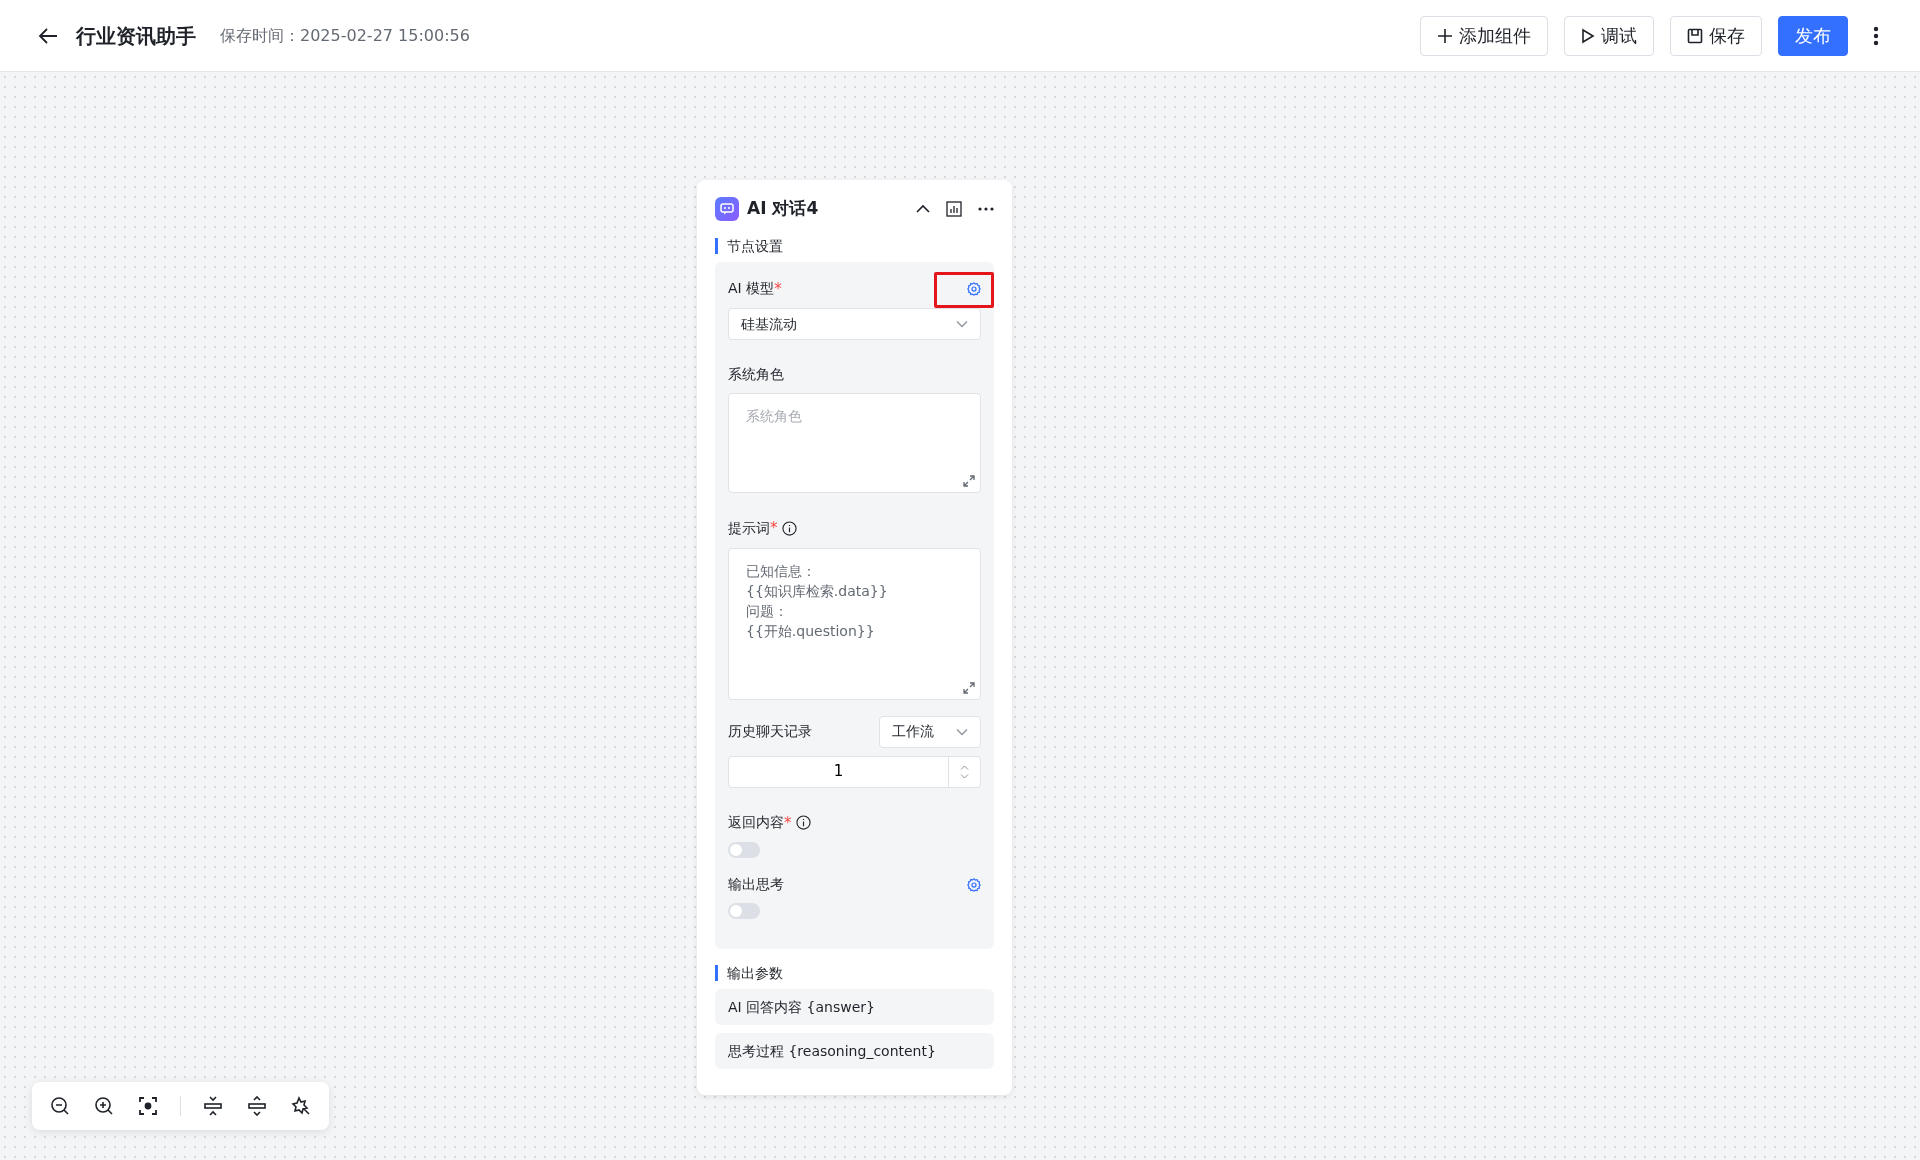  What do you see at coordinates (257, 1106) in the screenshot?
I see `expand-icon` at bounding box center [257, 1106].